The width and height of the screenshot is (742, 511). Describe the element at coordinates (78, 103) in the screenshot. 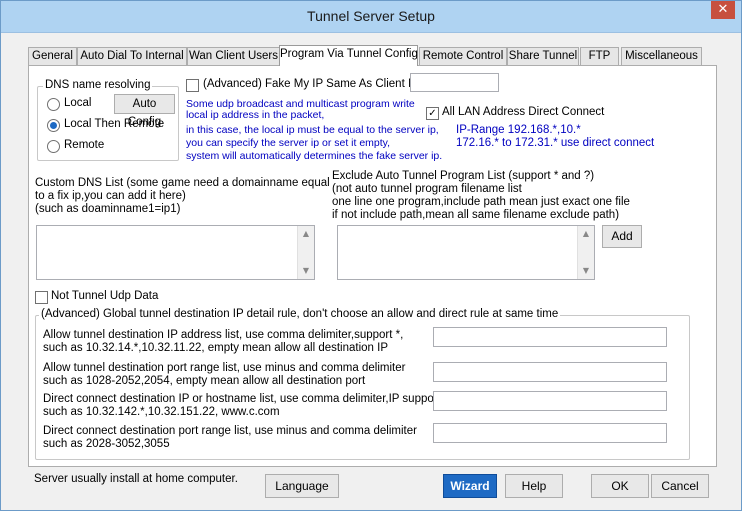

I see `dns-option-local-label: Local` at that location.